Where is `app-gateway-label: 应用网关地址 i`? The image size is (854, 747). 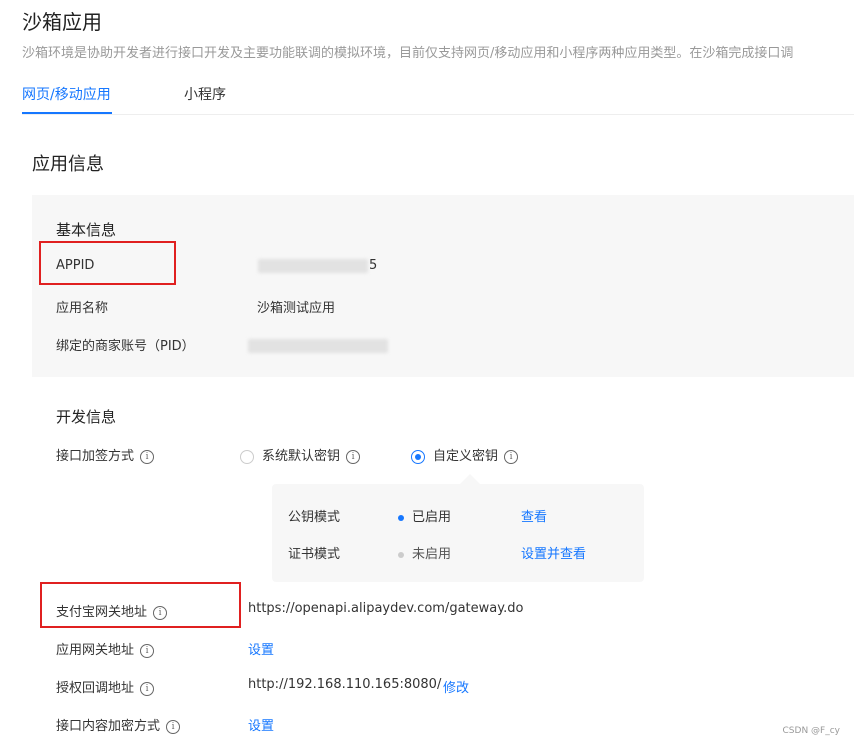
app-gateway-label: 应用网关地址 i is located at coordinates (105, 648).